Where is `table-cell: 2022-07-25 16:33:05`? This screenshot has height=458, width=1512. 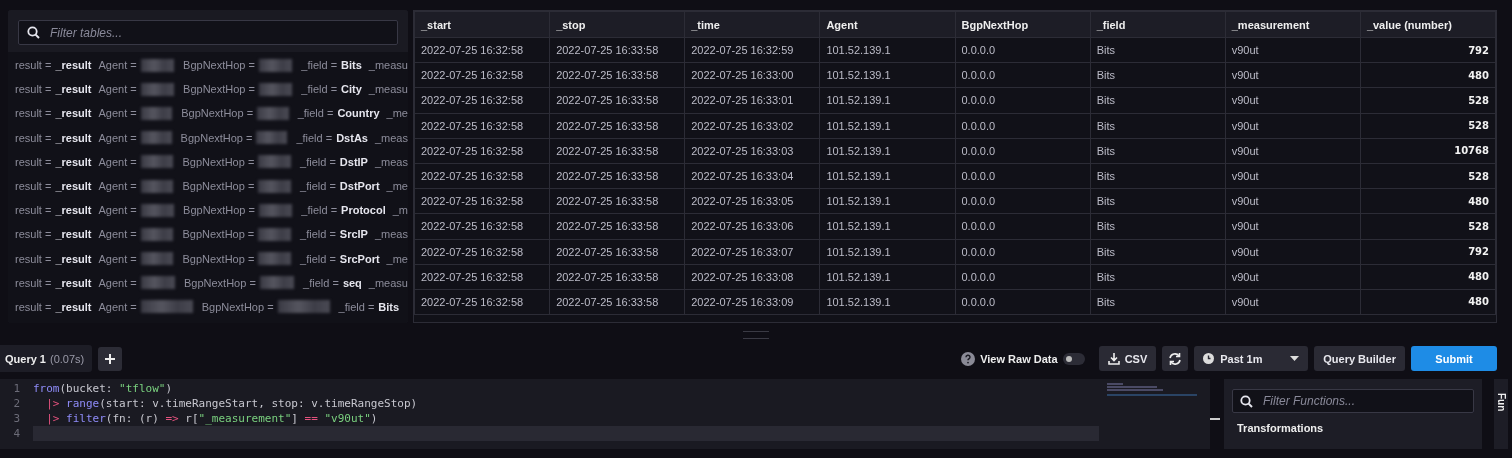 table-cell: 2022-07-25 16:33:05 is located at coordinates (752, 201).